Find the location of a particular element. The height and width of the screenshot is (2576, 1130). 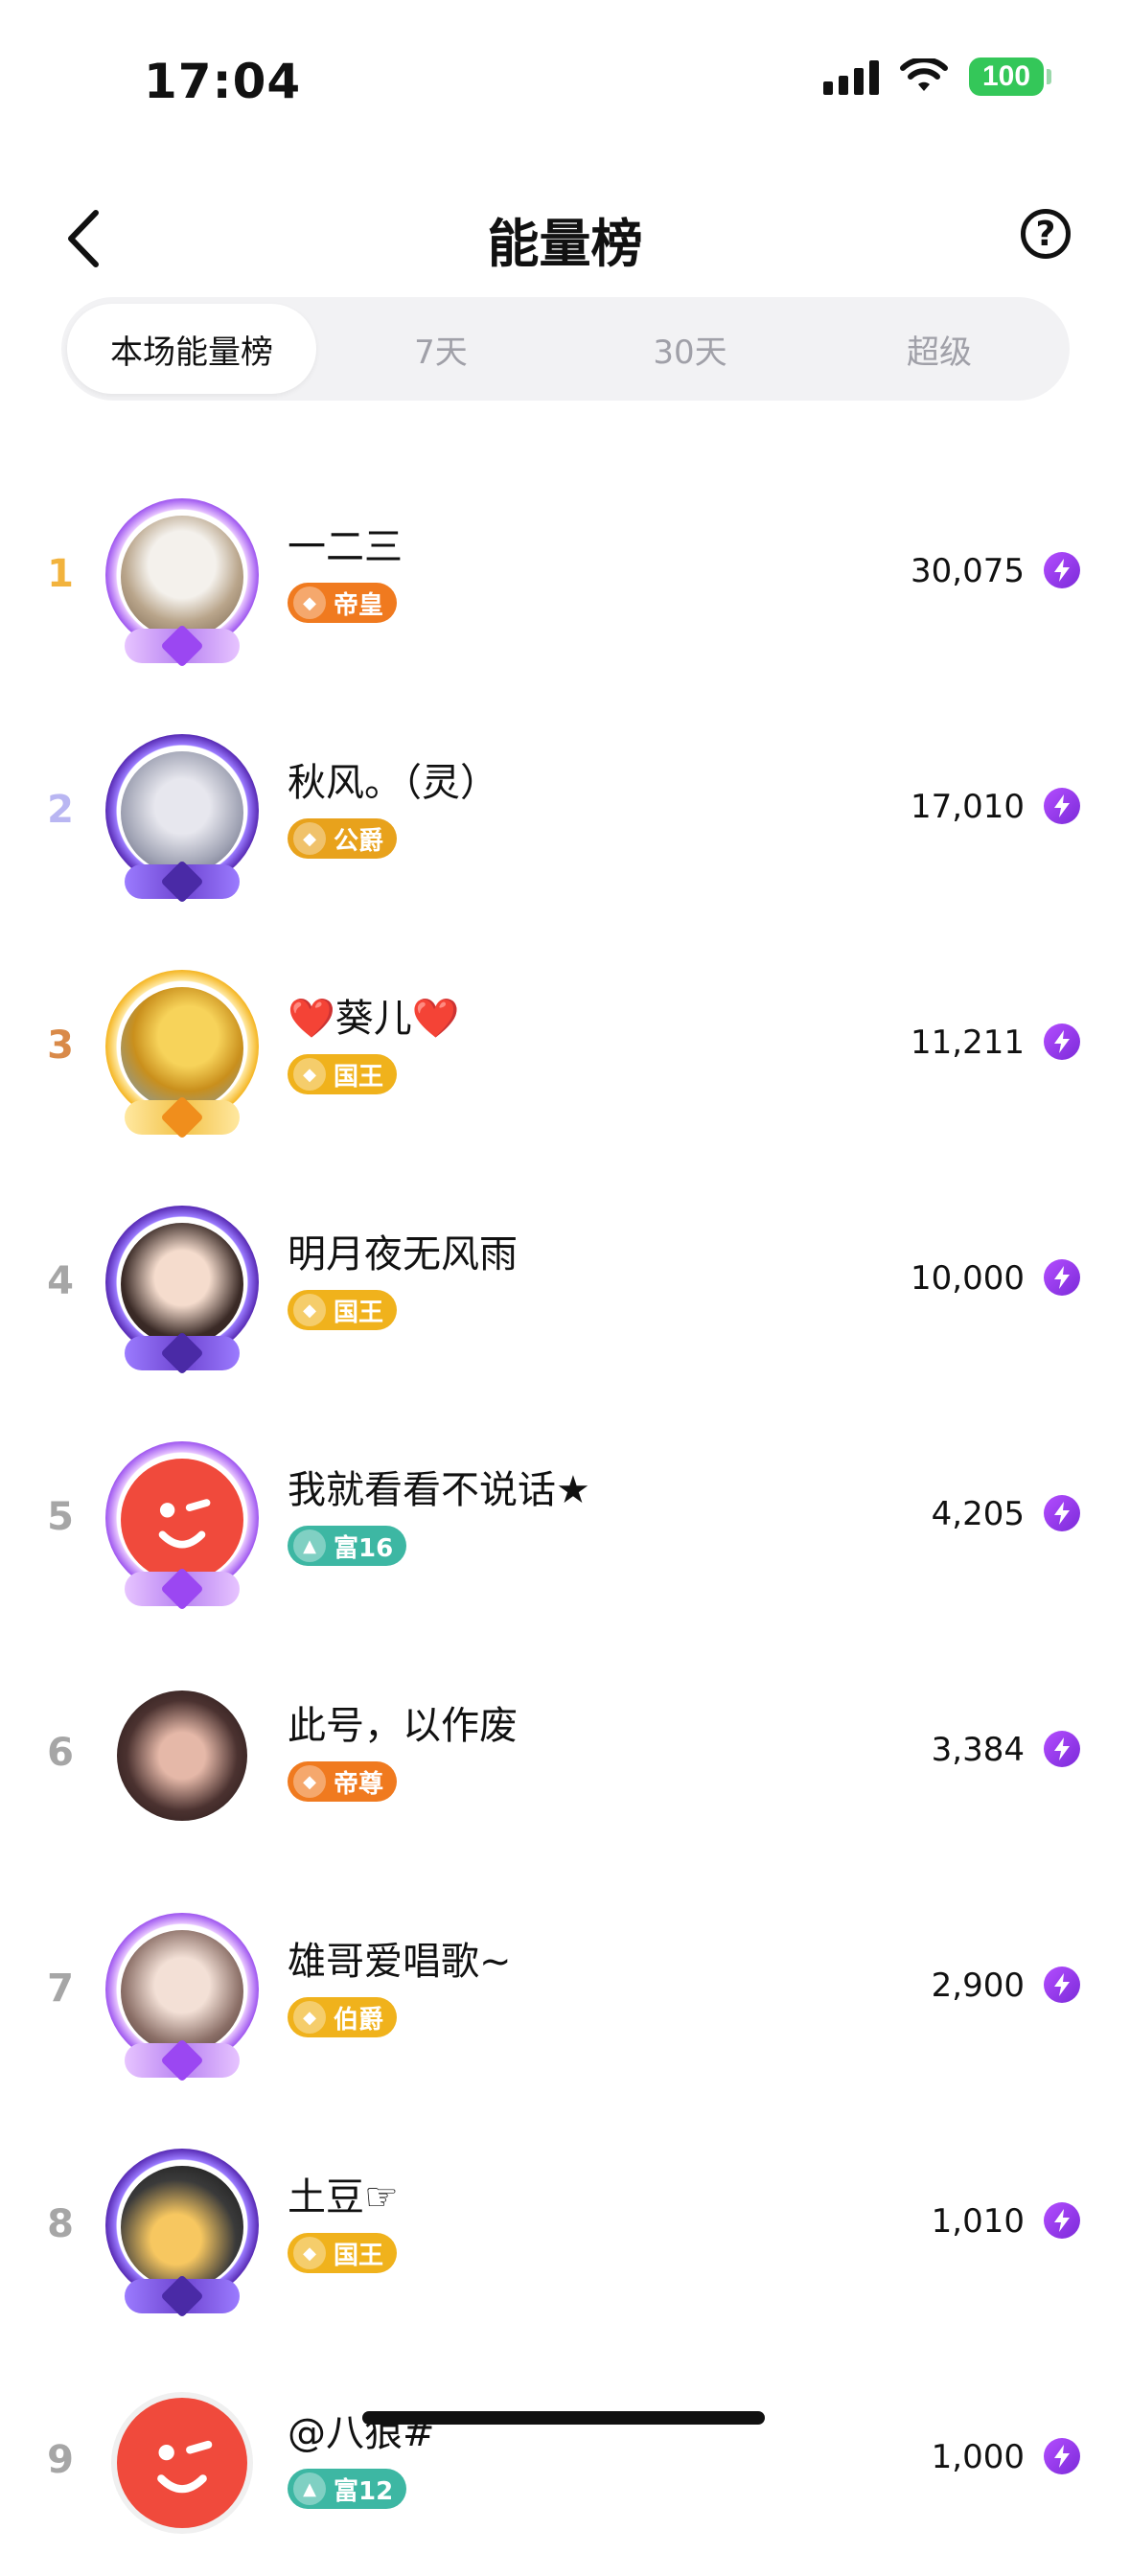

badge-label: 帝尊 is located at coordinates (359, 1784).